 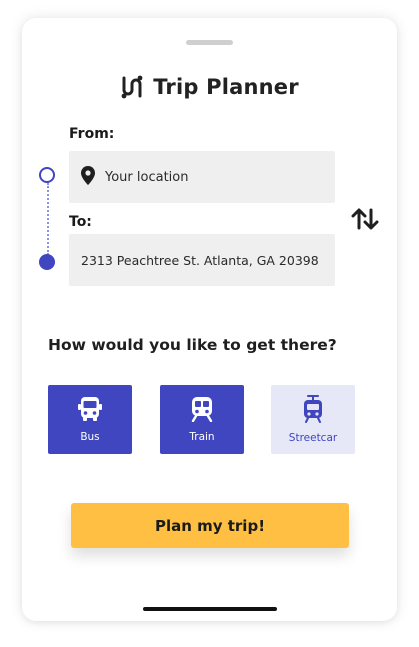 What do you see at coordinates (210, 525) in the screenshot?
I see `plan-trip-button: Plan my trip!` at bounding box center [210, 525].